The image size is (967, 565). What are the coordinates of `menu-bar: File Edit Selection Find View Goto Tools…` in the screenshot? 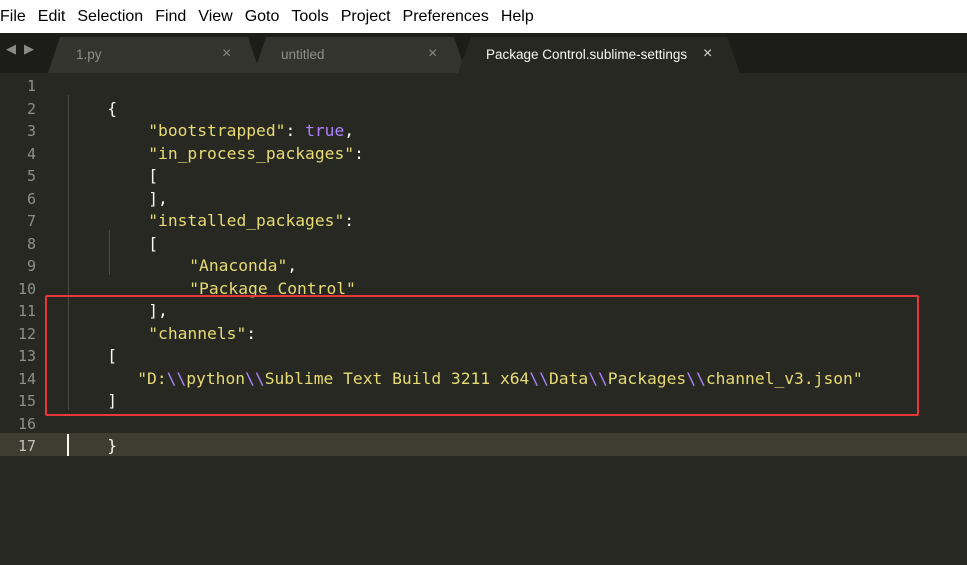 It's located at (483, 16).